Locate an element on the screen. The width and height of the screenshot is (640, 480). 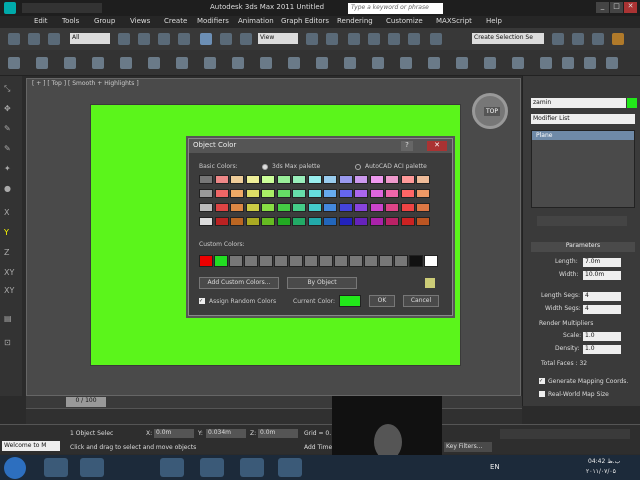
menu-animation: Animation is located at coordinates (256, 21).